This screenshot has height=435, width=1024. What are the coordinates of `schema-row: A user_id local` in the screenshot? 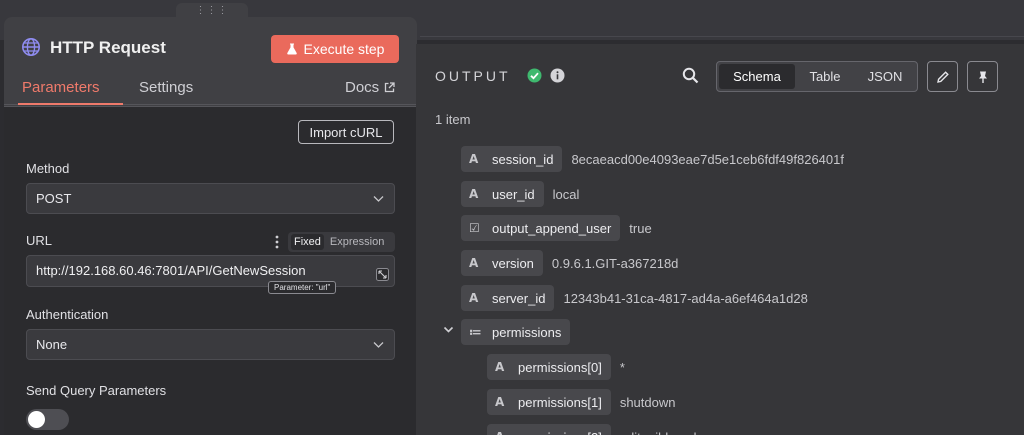 It's located at (520, 194).